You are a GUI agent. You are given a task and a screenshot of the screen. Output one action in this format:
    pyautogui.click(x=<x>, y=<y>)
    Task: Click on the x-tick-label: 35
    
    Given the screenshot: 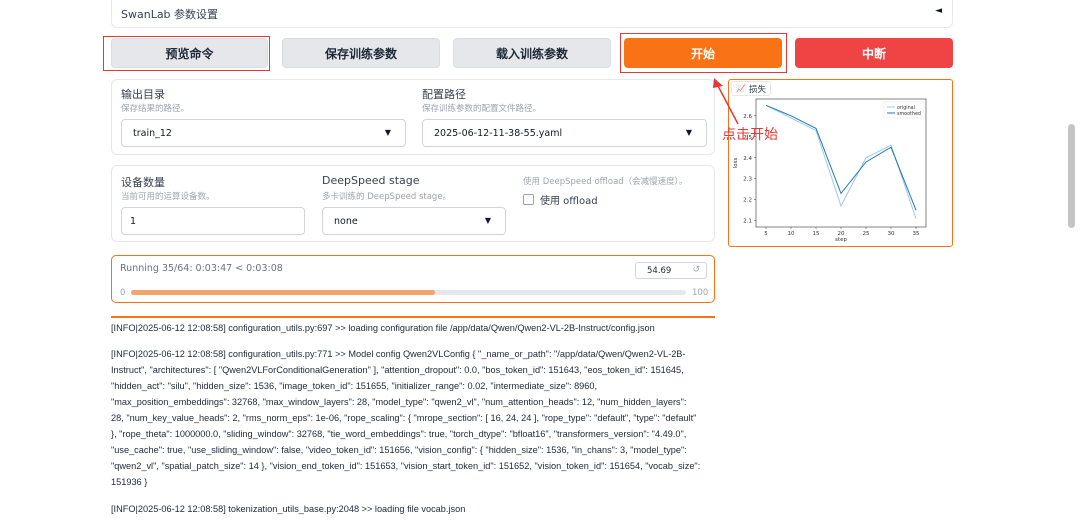 What is the action you would take?
    pyautogui.click(x=916, y=234)
    